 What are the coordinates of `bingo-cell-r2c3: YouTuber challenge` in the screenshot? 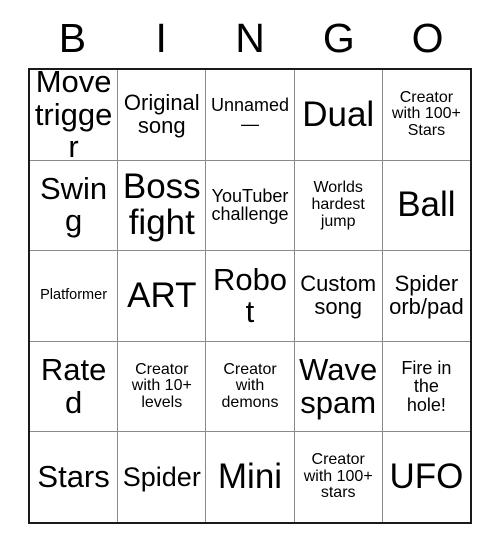 It's located at (250, 205).